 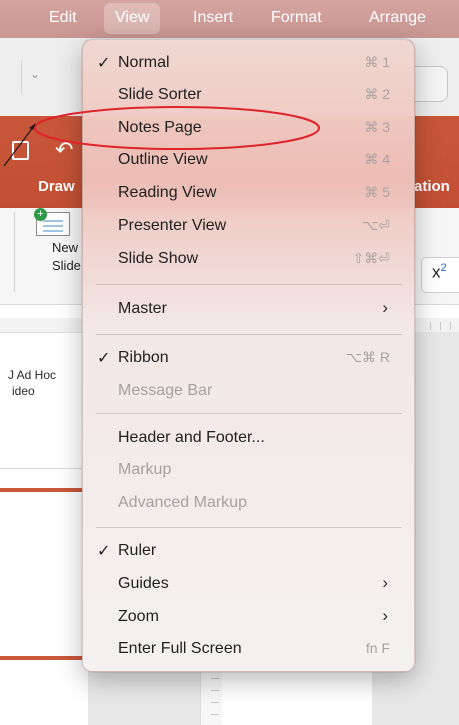 I want to click on menu-item-outline-view: Outline View ⌘ 4, so click(x=248, y=161).